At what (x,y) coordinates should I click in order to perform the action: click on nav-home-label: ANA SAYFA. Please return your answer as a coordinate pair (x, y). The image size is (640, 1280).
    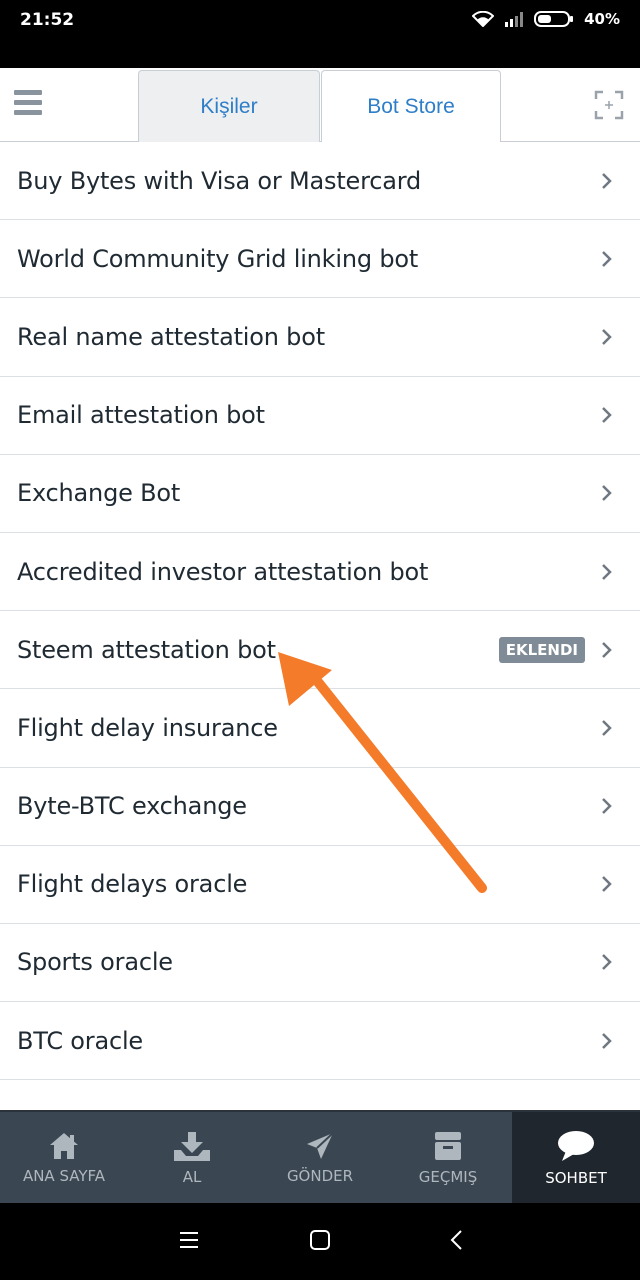
    Looking at the image, I should click on (64, 1175).